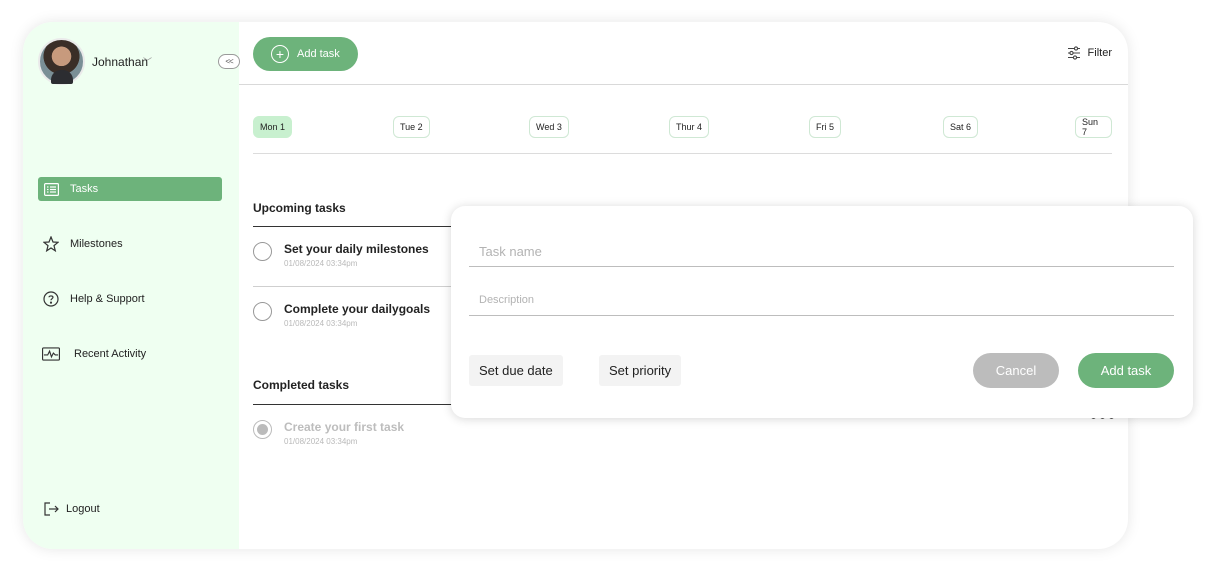  Describe the element at coordinates (549, 127) in the screenshot. I see `day-wed: Wed 3` at that location.